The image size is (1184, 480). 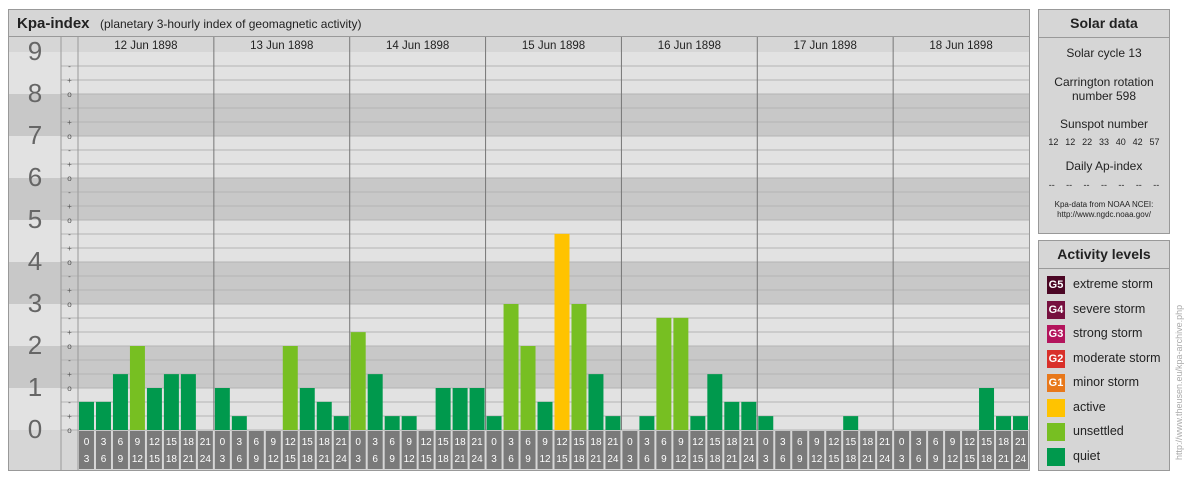 I want to click on legend-label: active, so click(x=1089, y=406).